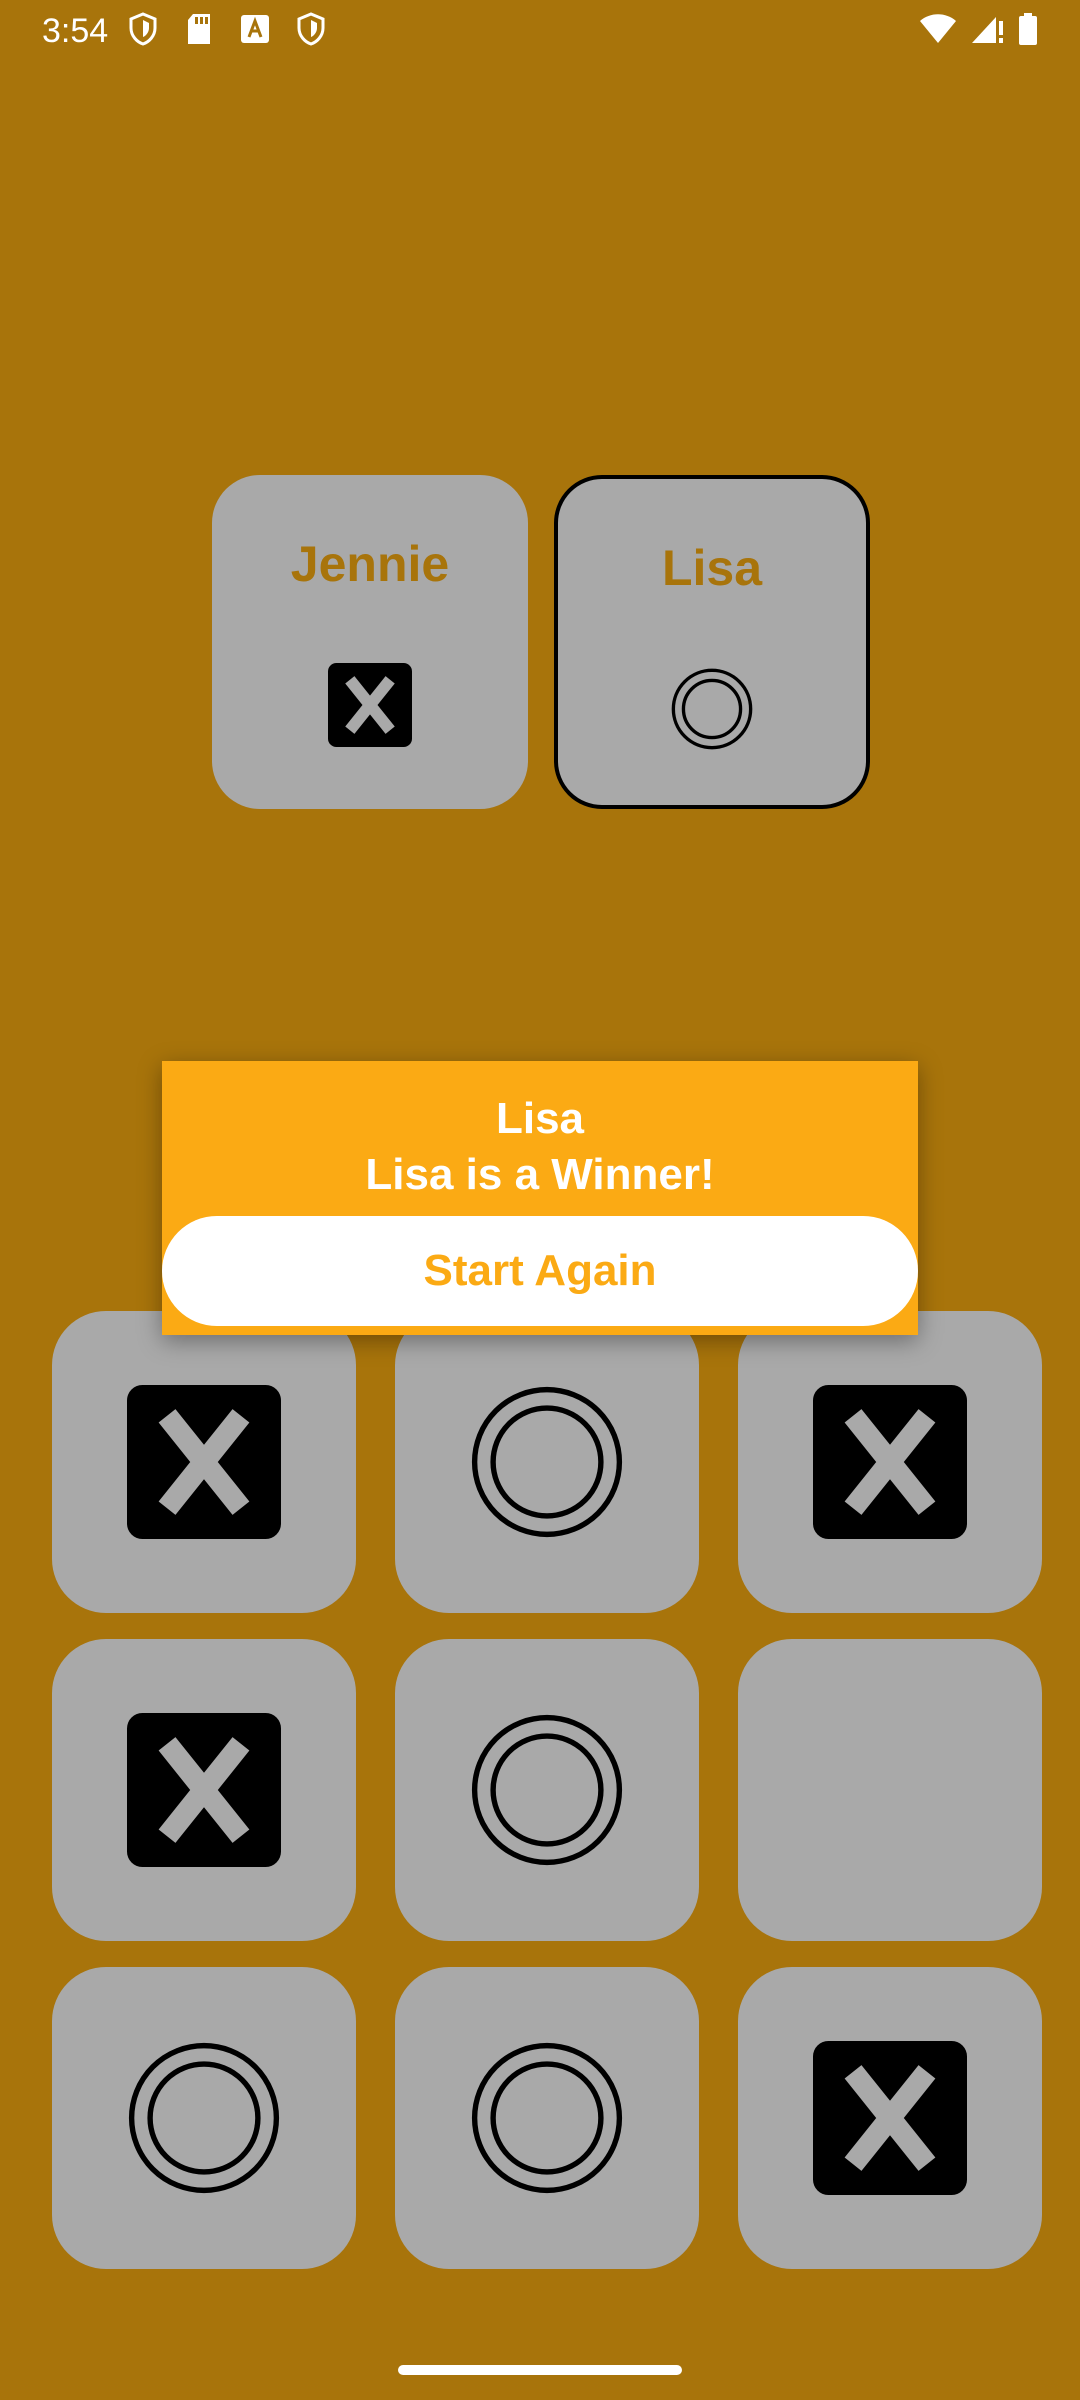  I want to click on winner-dialog: Lisa Lisa is a Winner! Start Again, so click(540, 1198).